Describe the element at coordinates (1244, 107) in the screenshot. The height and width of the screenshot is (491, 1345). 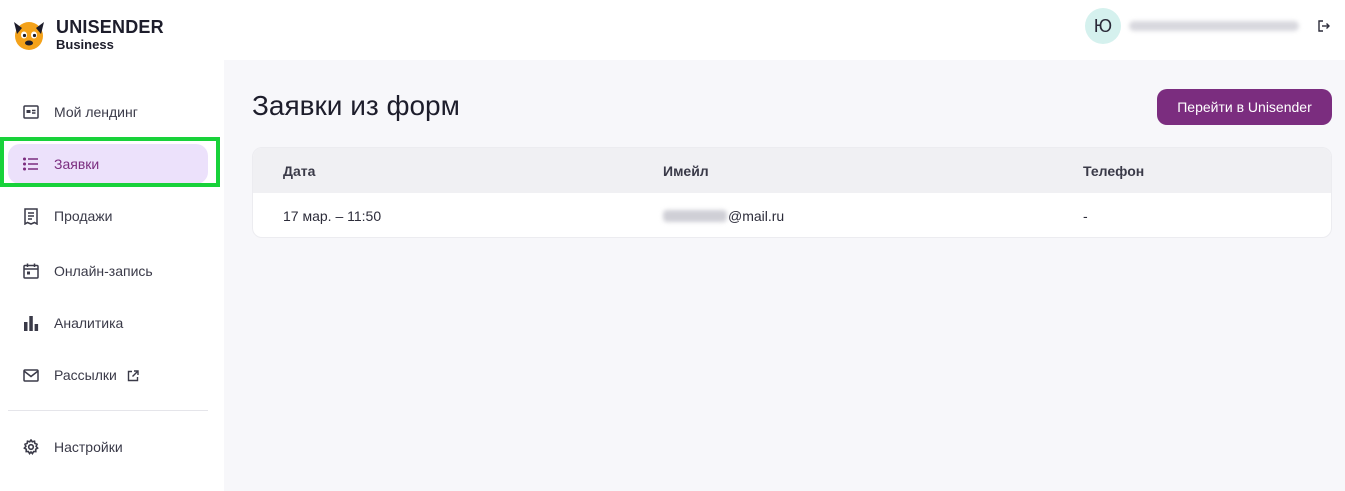
I see `go-to-unisender-button: Перейти в Unisender` at that location.